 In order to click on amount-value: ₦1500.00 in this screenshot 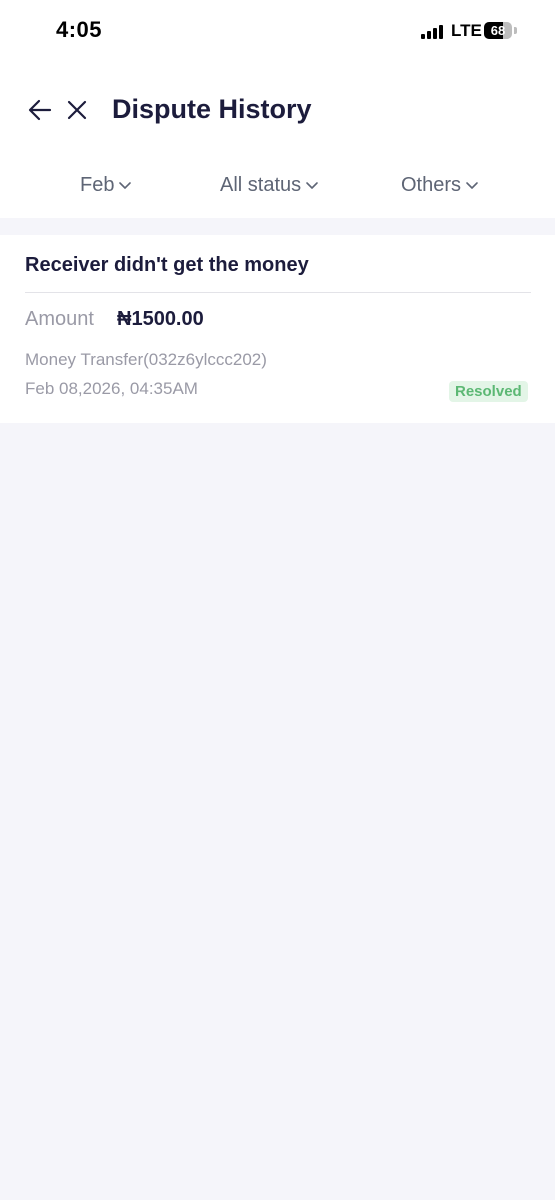, I will do `click(160, 319)`.